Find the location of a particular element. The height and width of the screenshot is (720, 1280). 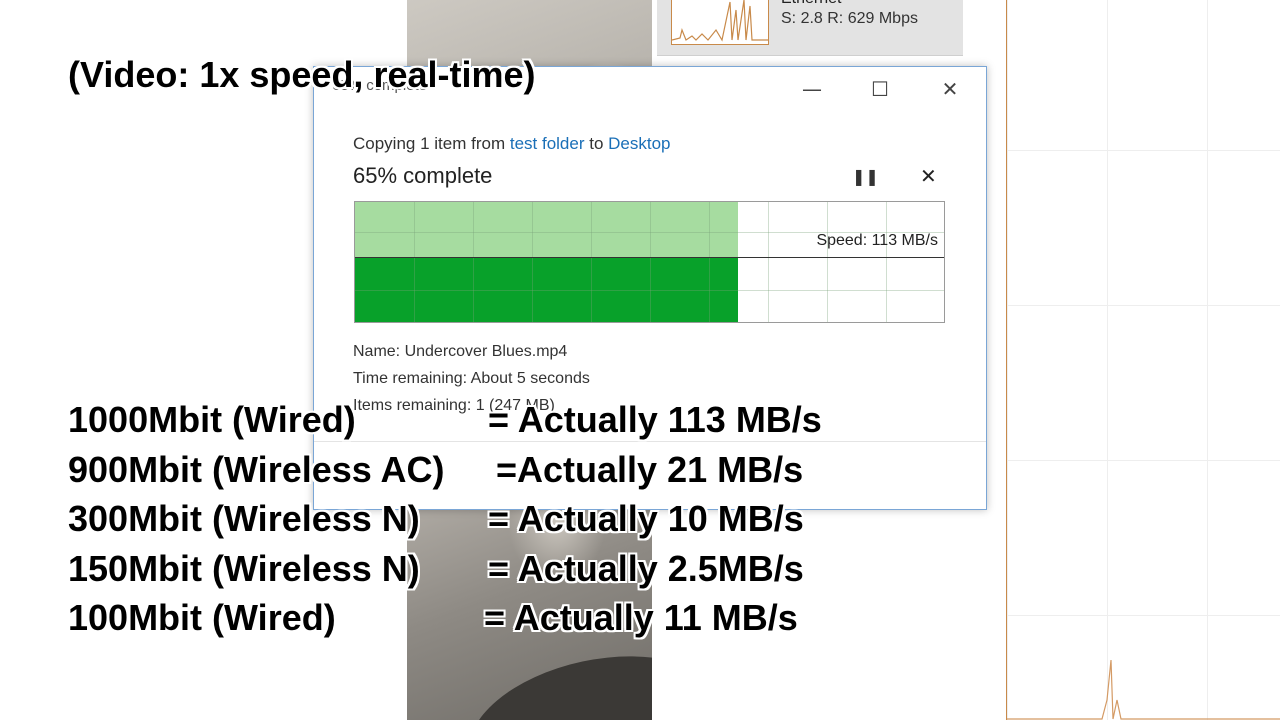

progress-fill-light is located at coordinates (546, 229).